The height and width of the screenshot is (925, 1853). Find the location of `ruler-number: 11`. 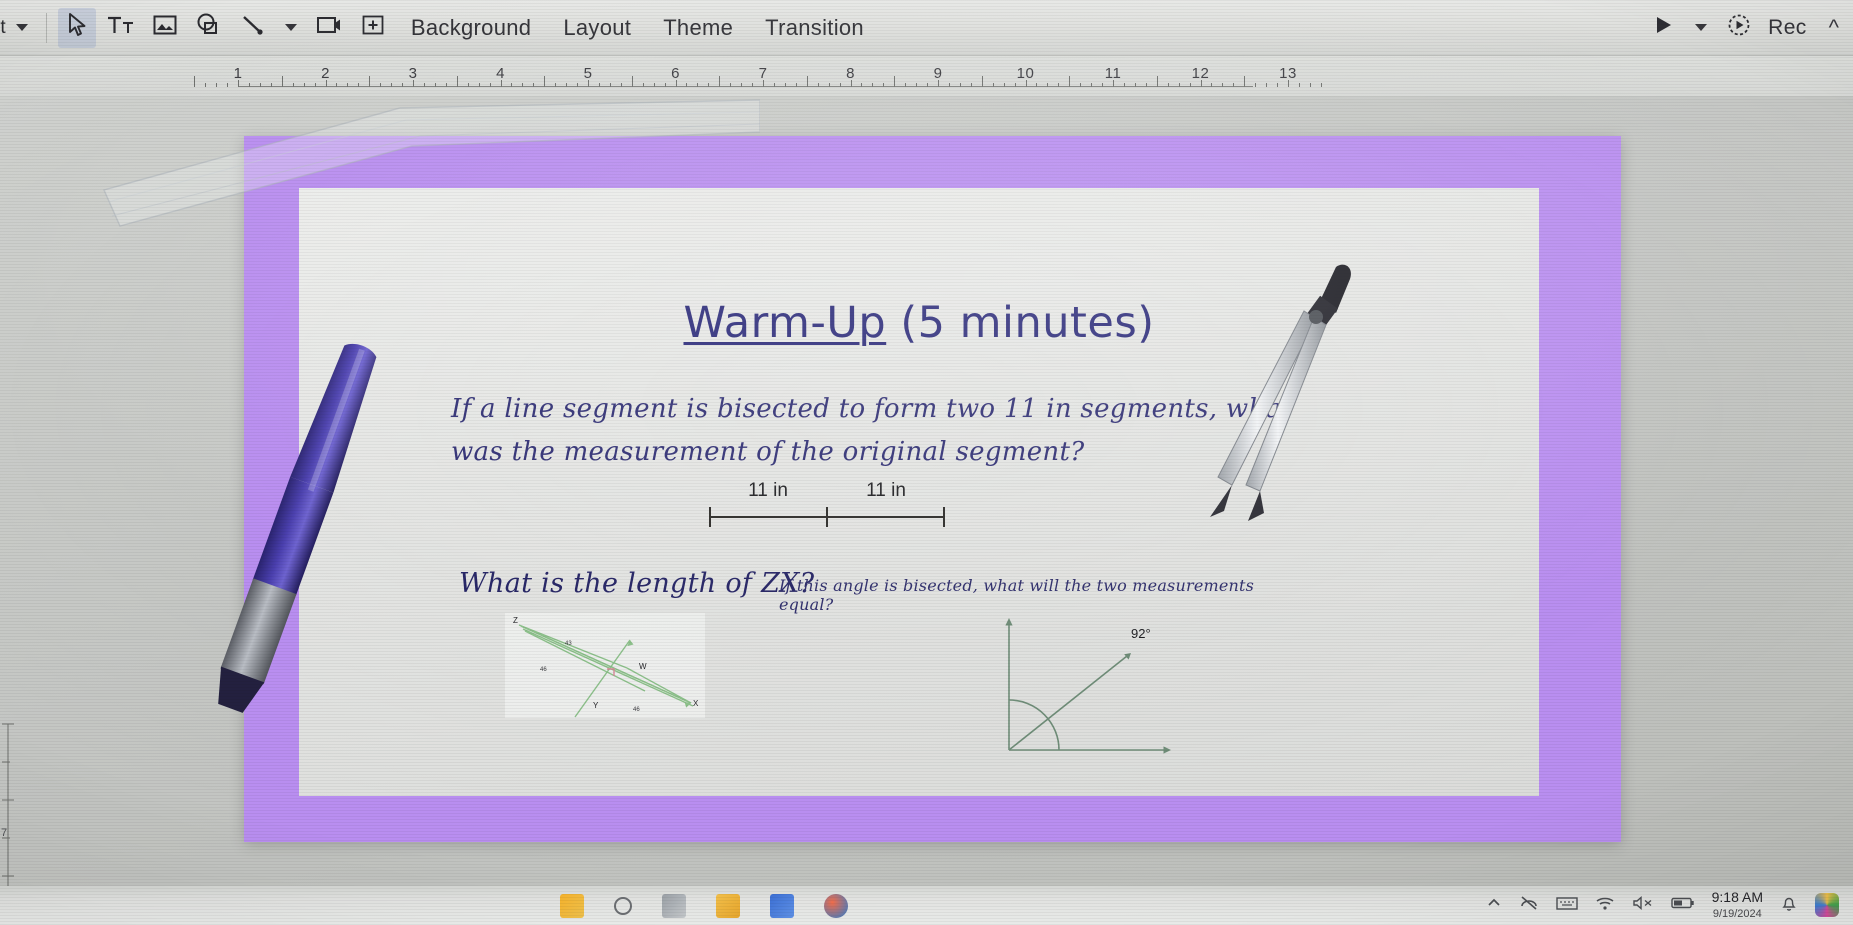

ruler-number: 11 is located at coordinates (1113, 73).